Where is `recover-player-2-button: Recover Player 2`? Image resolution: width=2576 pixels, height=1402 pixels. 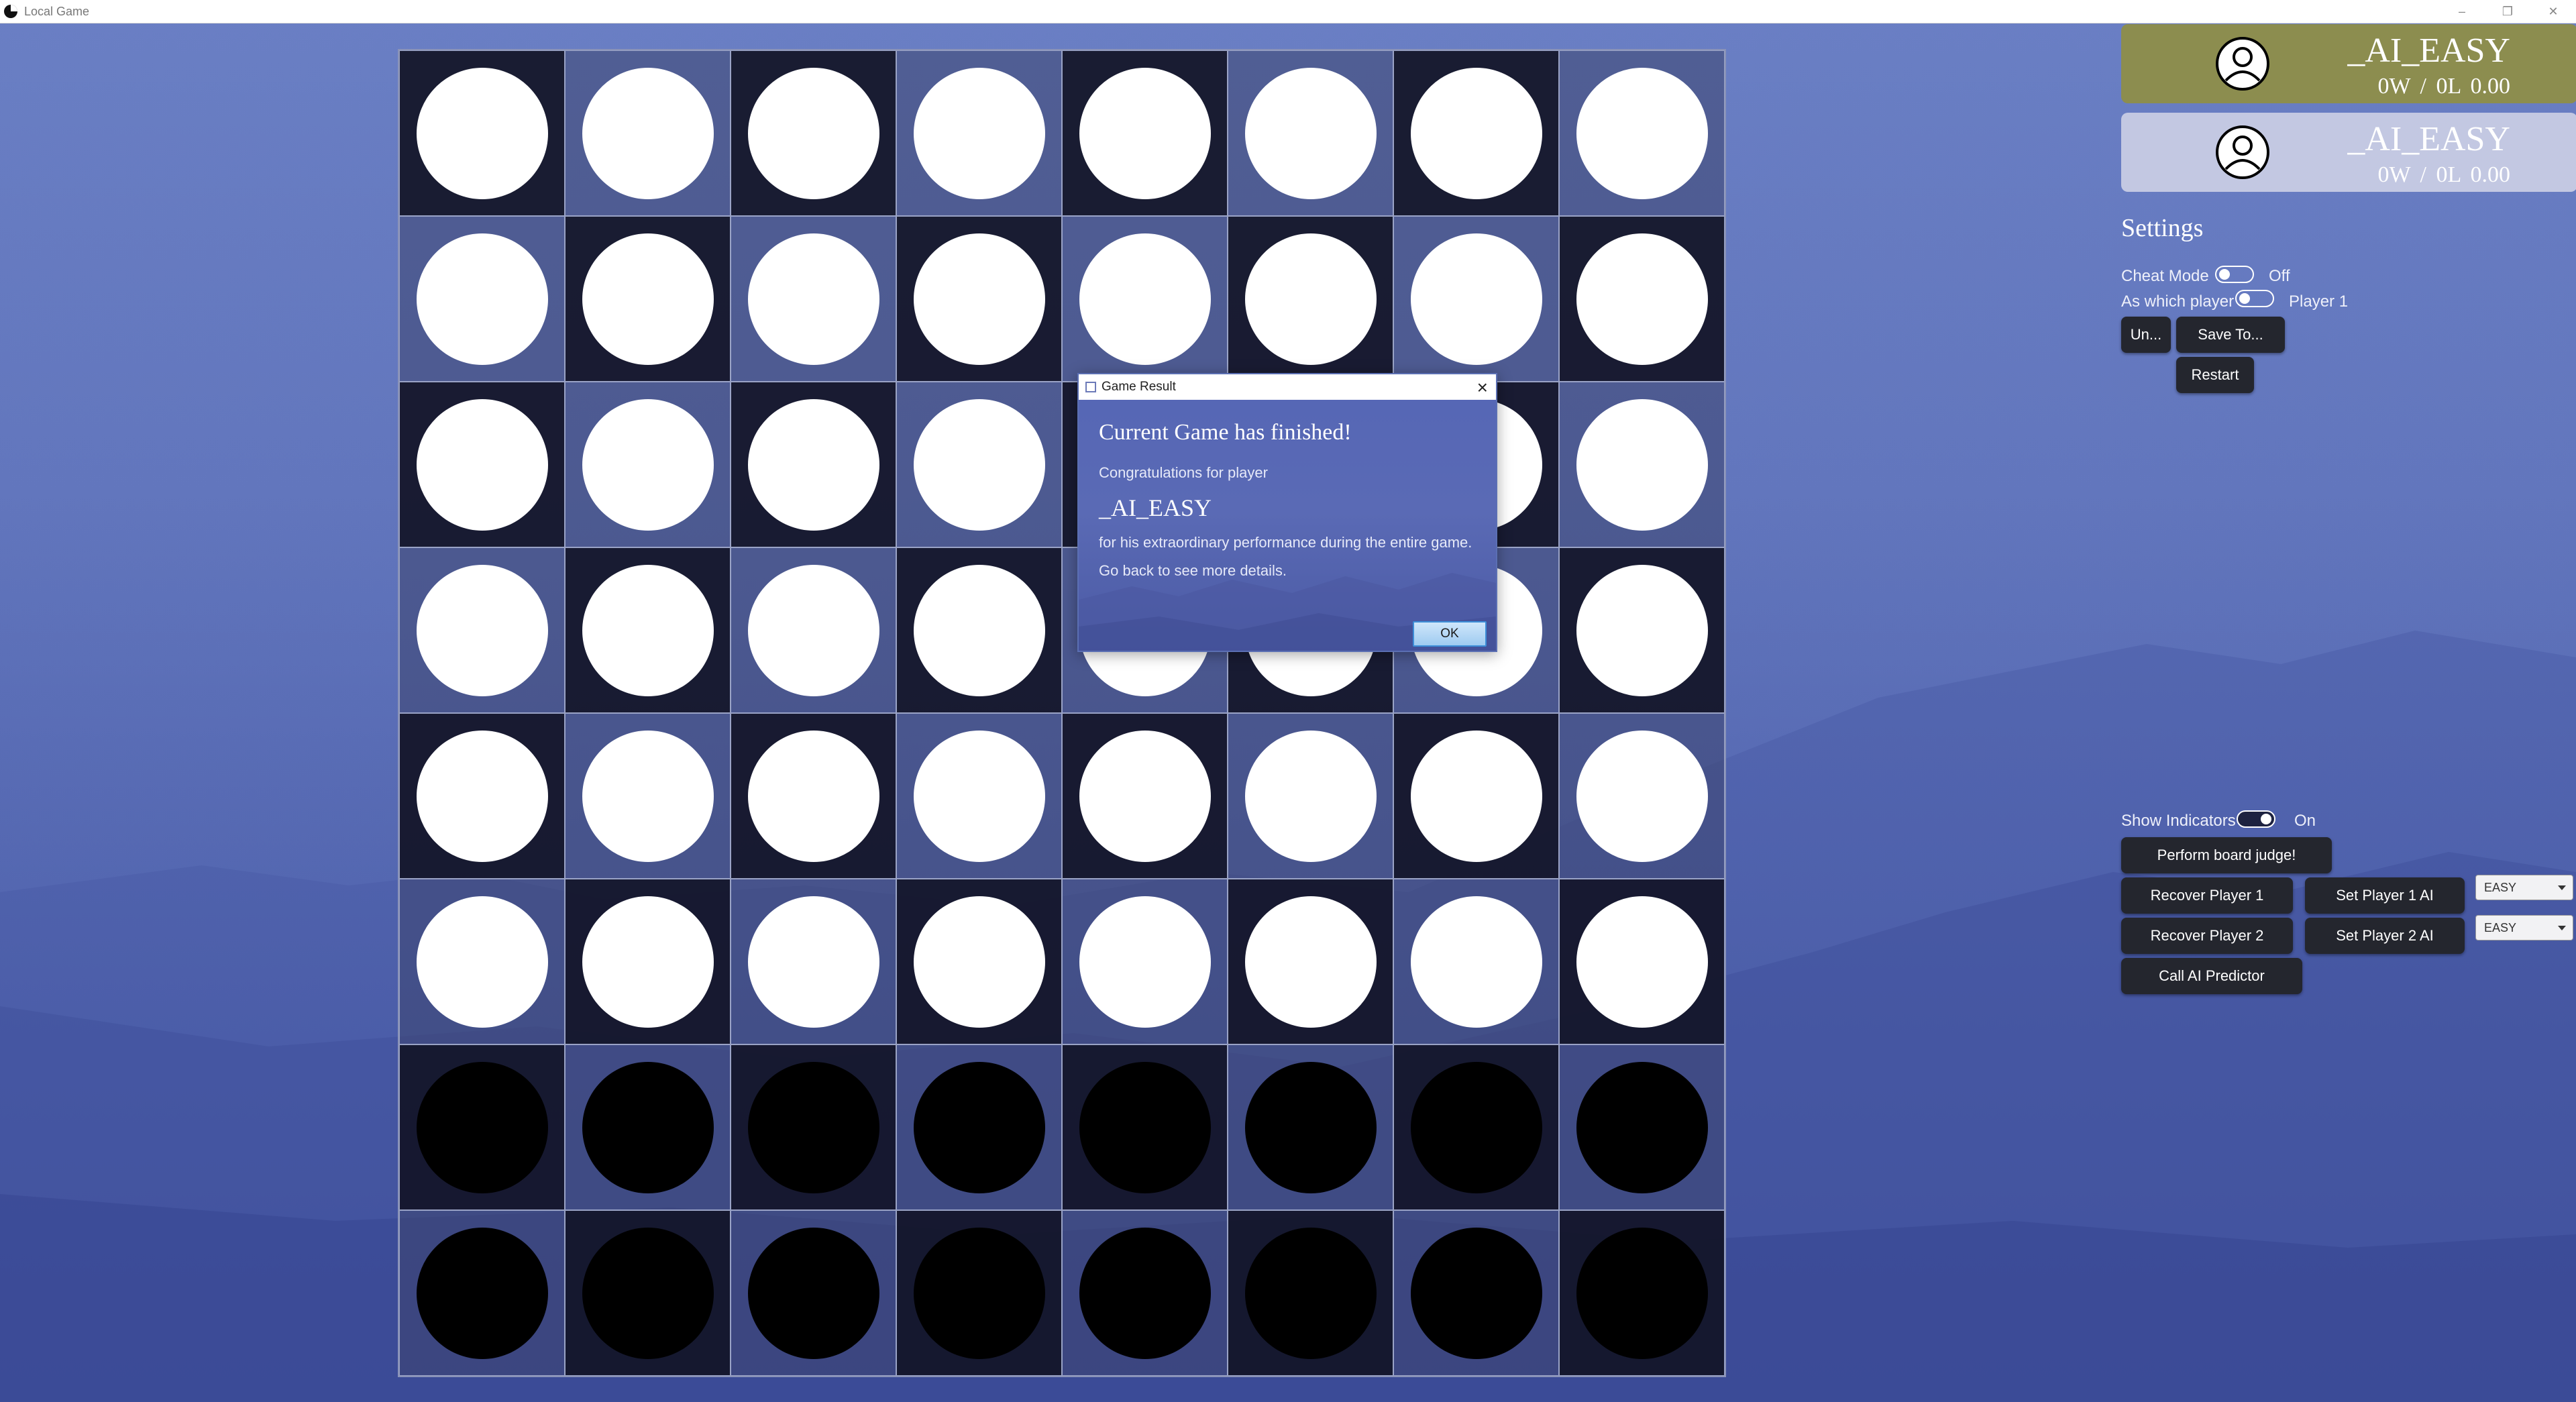
recover-player-2-button: Recover Player 2 is located at coordinates (2207, 936).